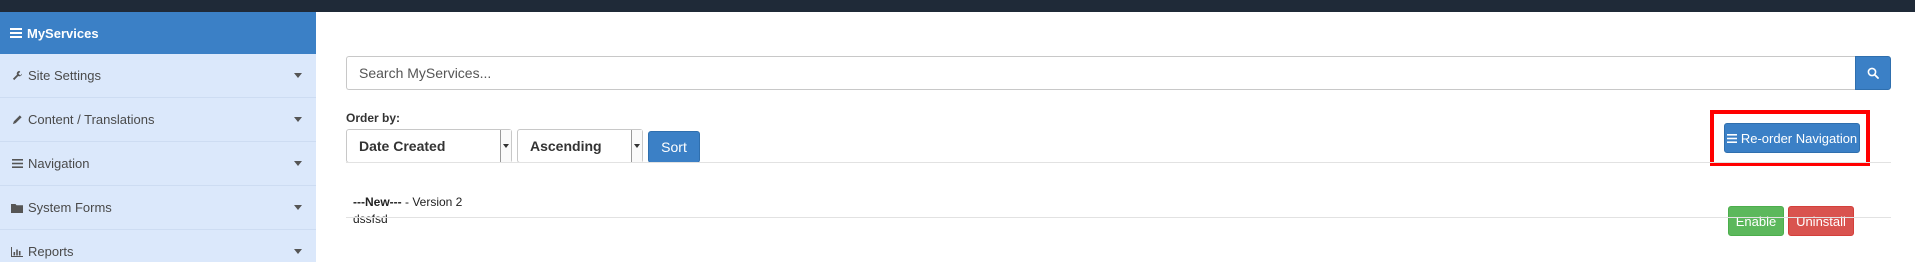 The image size is (1915, 262). I want to click on bar-chart-icon, so click(17, 251).